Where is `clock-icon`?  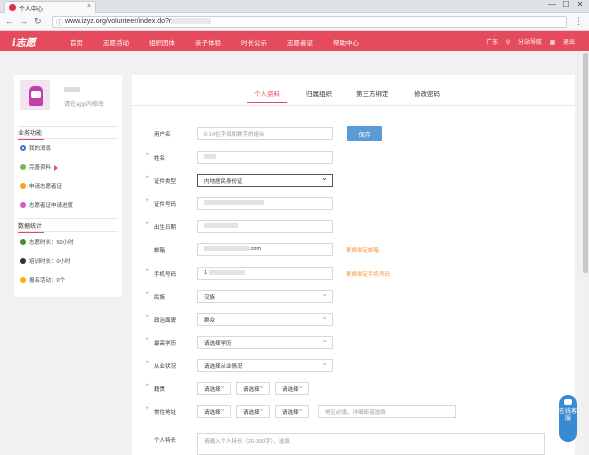
clock-icon is located at coordinates (23, 241).